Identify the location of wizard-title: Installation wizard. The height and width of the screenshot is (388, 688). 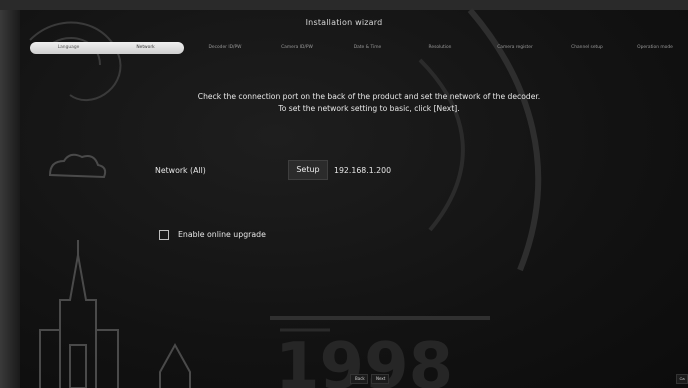
(344, 22).